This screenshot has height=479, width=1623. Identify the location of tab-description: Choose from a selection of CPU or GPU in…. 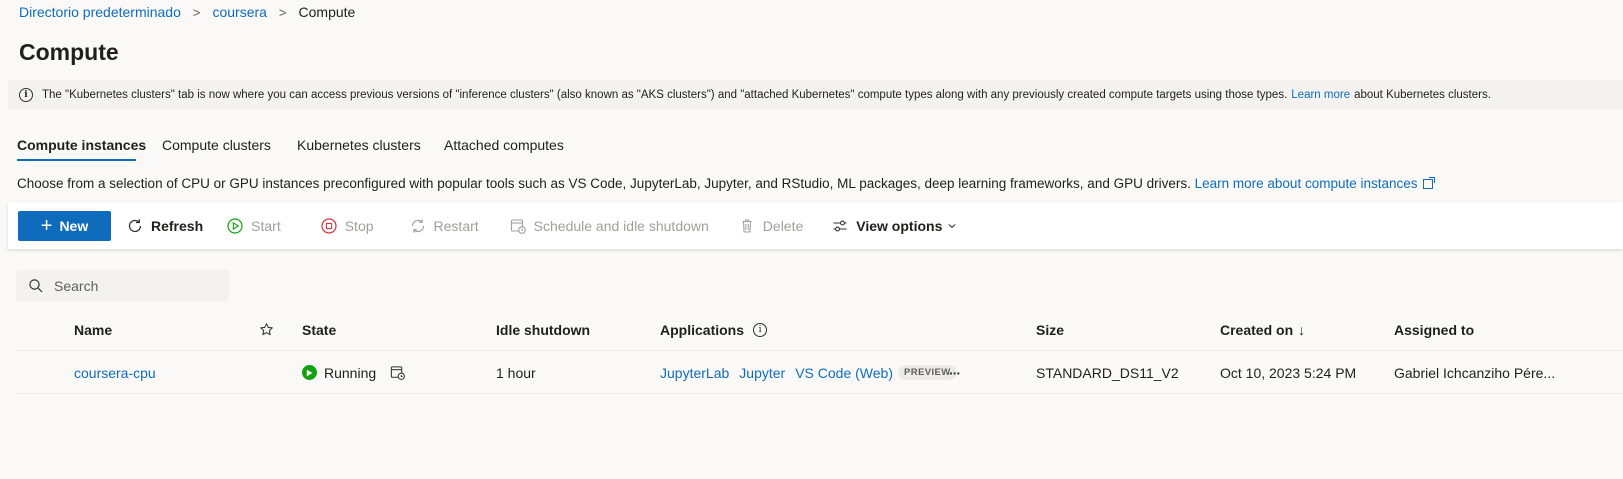
(726, 183).